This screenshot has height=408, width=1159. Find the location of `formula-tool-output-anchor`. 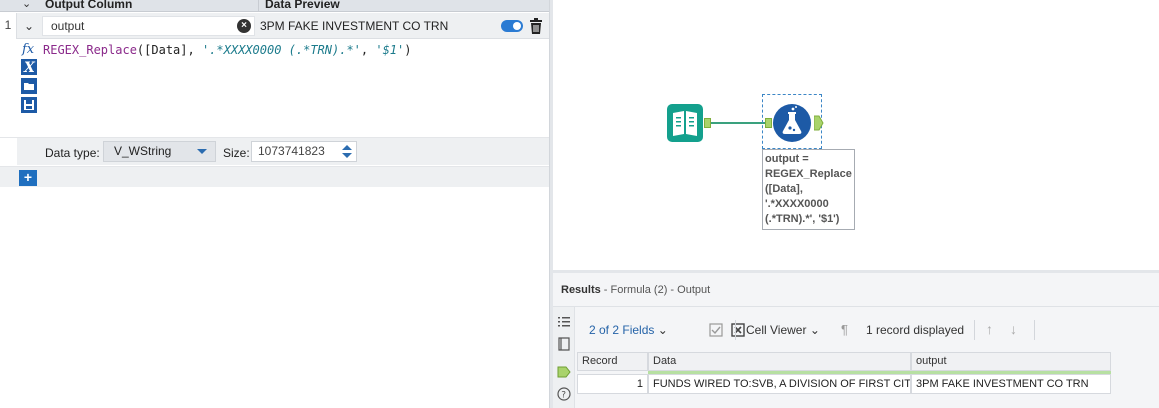

formula-tool-output-anchor is located at coordinates (819, 123).